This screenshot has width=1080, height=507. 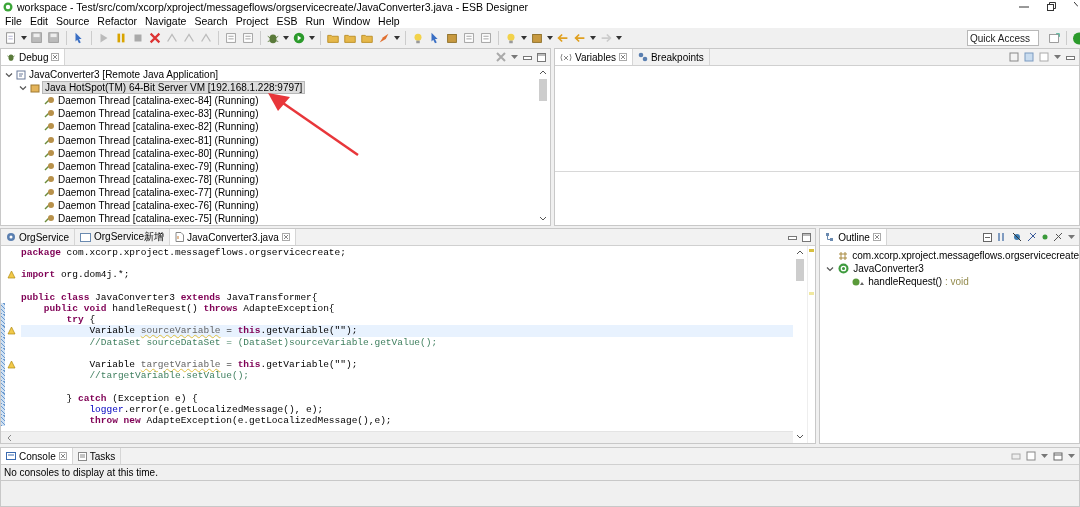 What do you see at coordinates (158, 101) in the screenshot?
I see `tree-item: Daemon Thread [catalina-exec-84] (Running)` at bounding box center [158, 101].